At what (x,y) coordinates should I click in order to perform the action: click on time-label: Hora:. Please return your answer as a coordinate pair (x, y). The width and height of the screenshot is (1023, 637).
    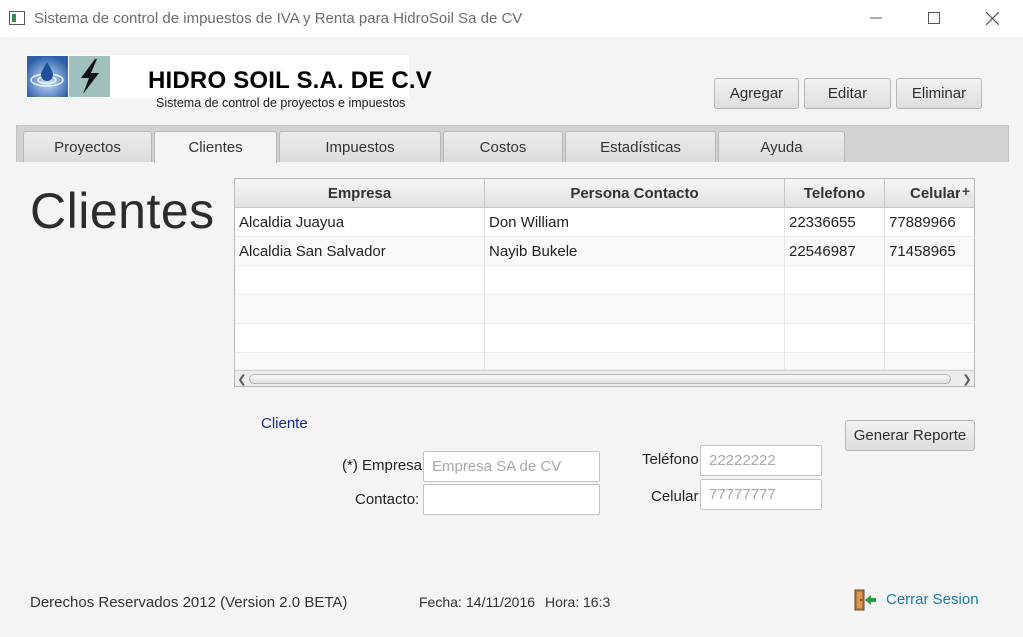
    Looking at the image, I should click on (562, 602).